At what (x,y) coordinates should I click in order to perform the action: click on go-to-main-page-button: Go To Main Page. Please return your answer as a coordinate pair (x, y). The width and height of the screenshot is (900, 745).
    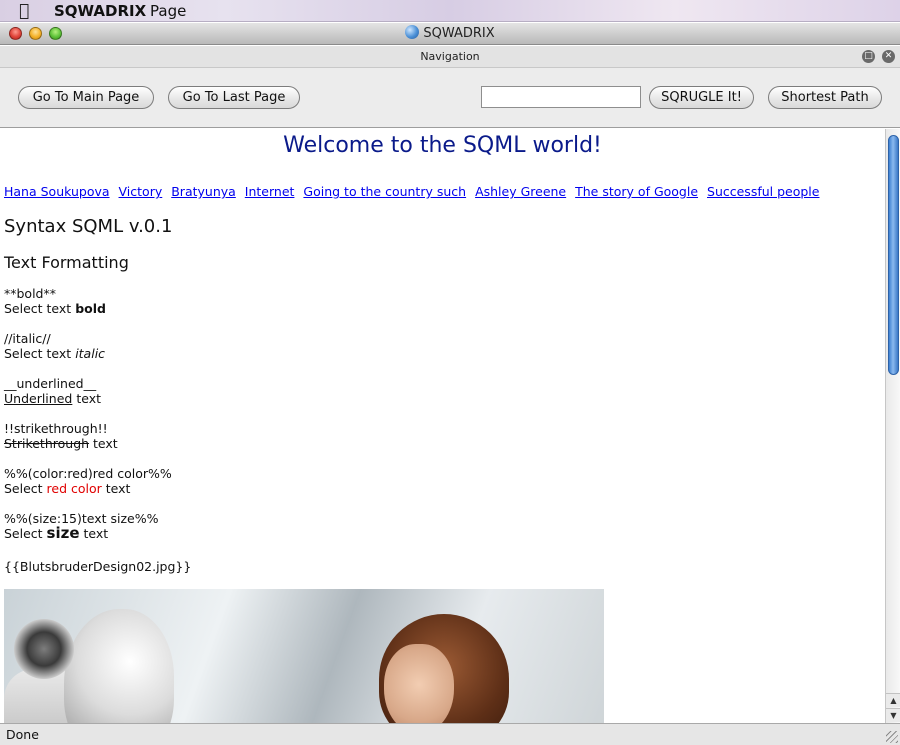
    Looking at the image, I should click on (86, 97).